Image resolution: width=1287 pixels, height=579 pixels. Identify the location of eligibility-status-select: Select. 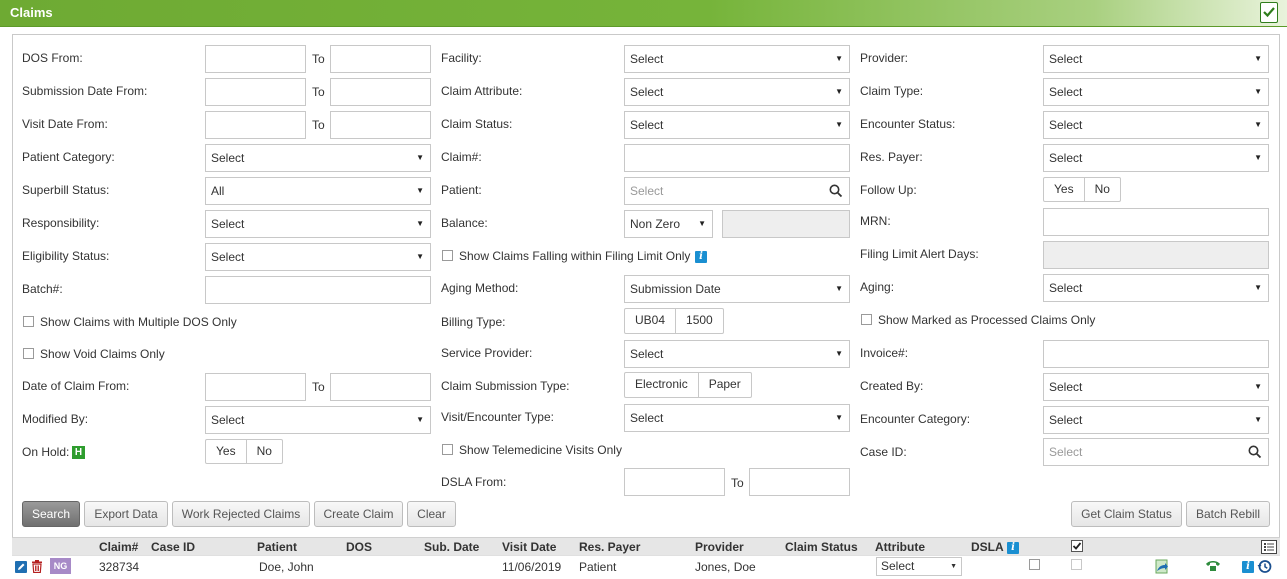
(318, 257).